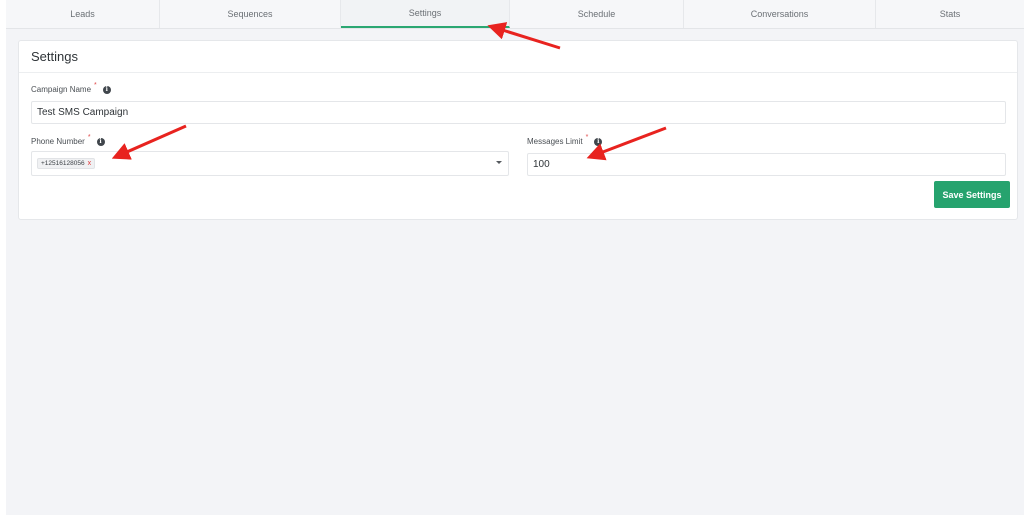 This screenshot has height=515, width=1024. Describe the element at coordinates (270, 163) in the screenshot. I see `phone-number-select: +12516128056 x` at that location.